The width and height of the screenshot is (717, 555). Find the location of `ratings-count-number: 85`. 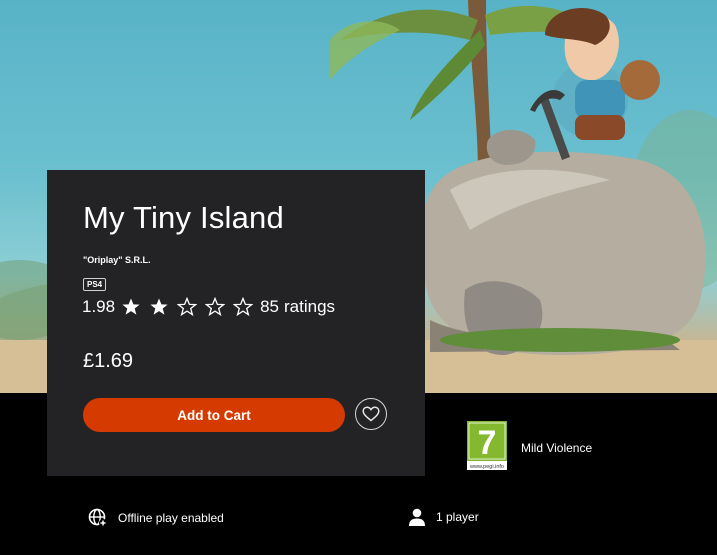

ratings-count-number: 85 is located at coordinates (270, 306).